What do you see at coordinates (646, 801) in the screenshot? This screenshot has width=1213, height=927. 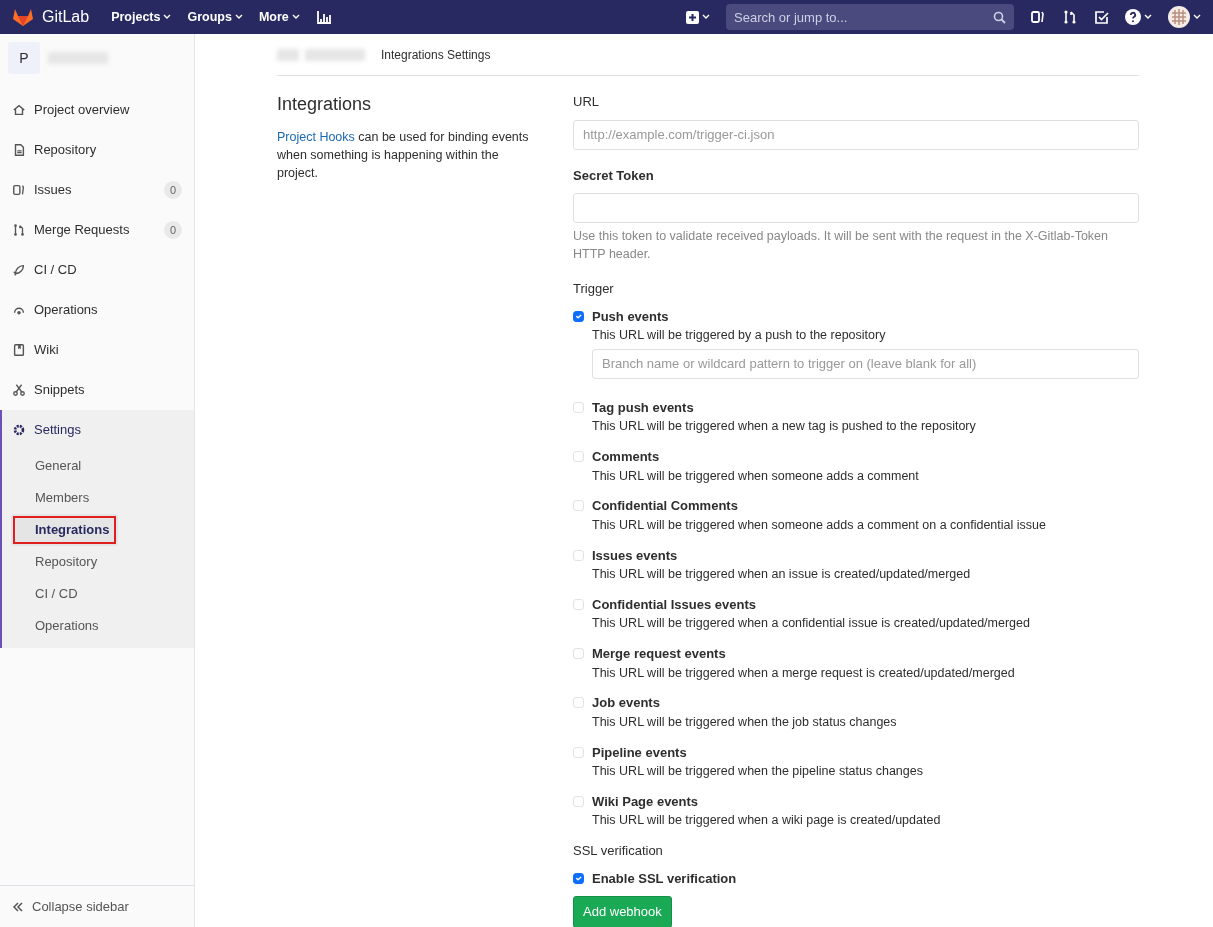 I see `trigger-label: Wiki Page events` at bounding box center [646, 801].